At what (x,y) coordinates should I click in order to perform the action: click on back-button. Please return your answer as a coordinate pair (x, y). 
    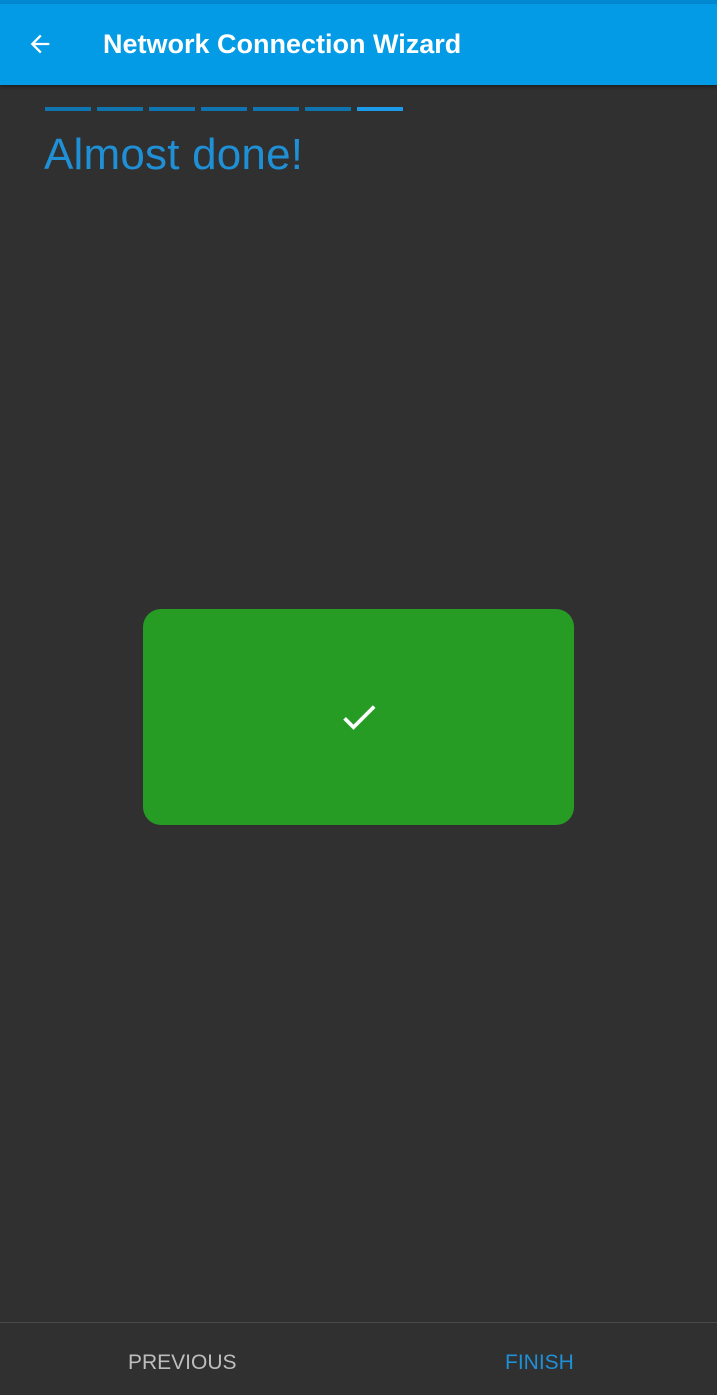
    Looking at the image, I should click on (40, 44).